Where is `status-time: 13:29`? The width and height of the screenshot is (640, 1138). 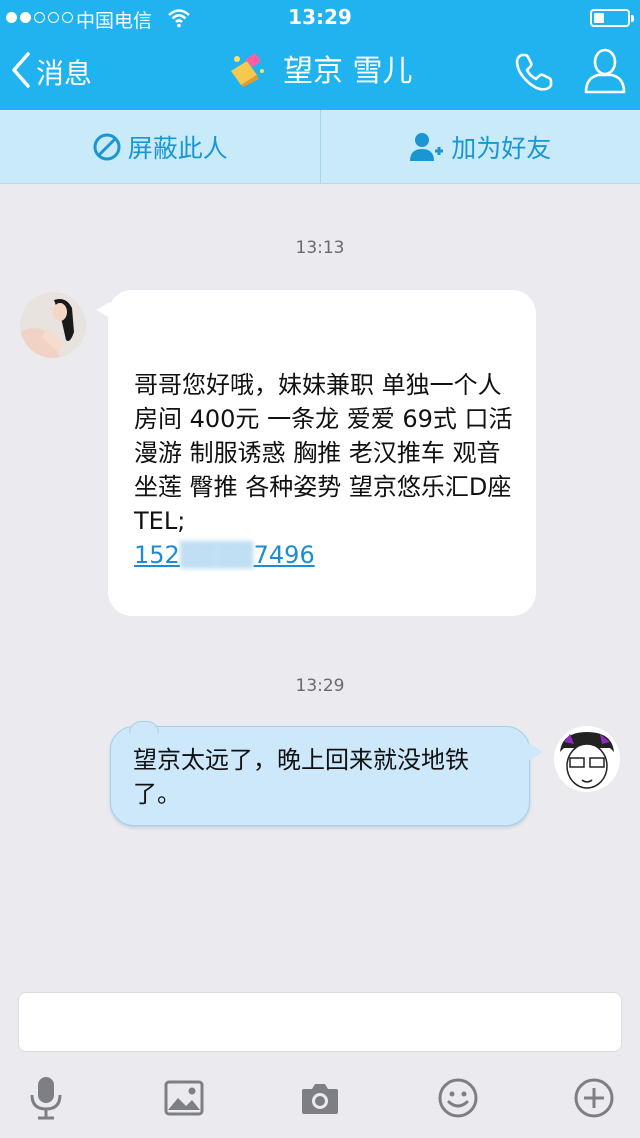
status-time: 13:29 is located at coordinates (320, 17).